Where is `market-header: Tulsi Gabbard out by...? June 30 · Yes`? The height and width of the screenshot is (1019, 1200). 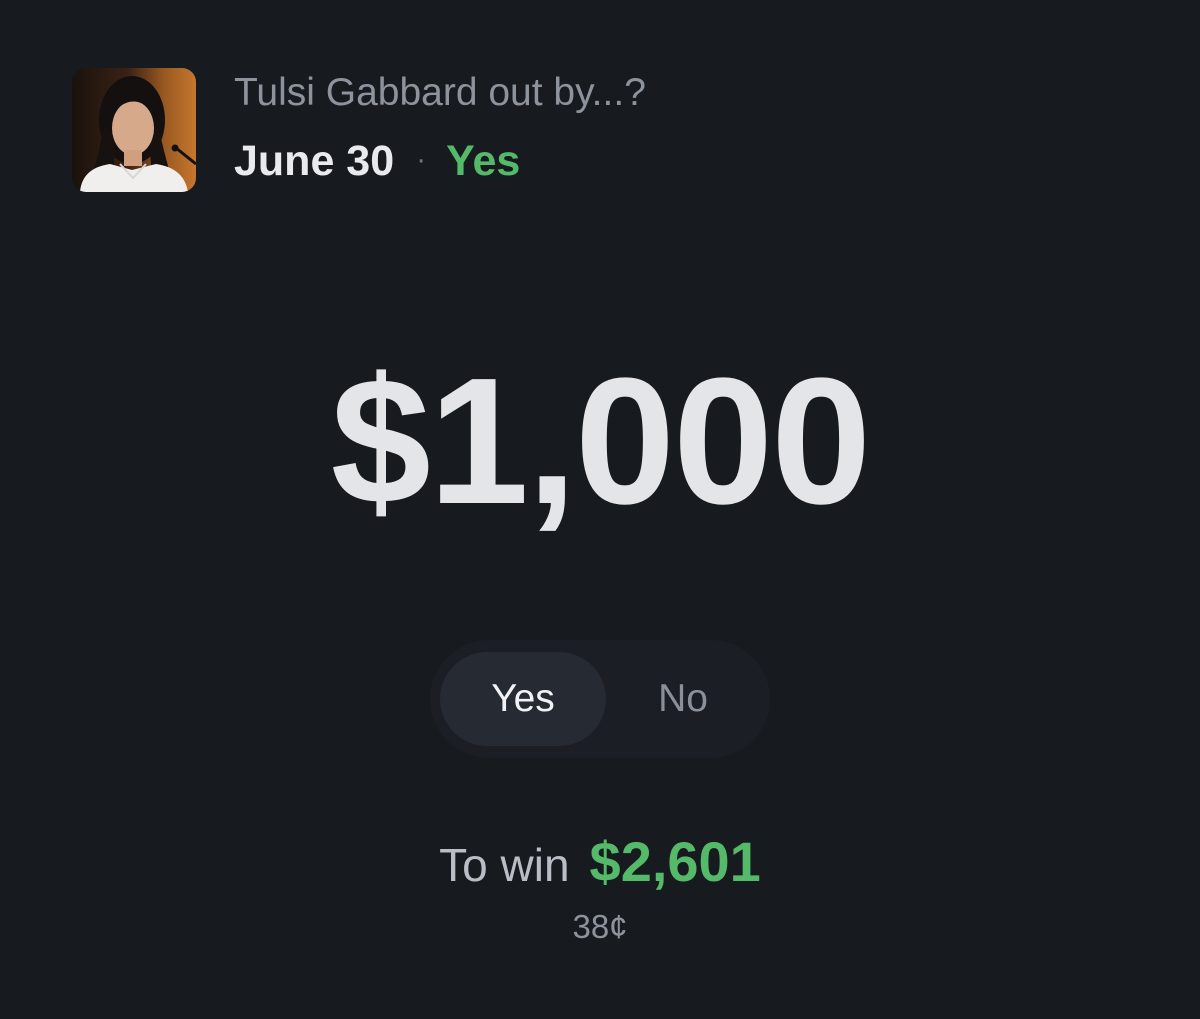 market-header: Tulsi Gabbard out by...? June 30 · Yes is located at coordinates (359, 130).